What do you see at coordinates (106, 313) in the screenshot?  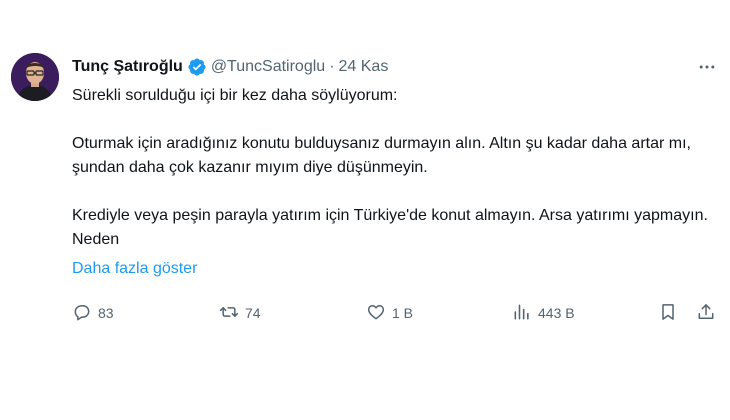 I see `reply-count: 83` at bounding box center [106, 313].